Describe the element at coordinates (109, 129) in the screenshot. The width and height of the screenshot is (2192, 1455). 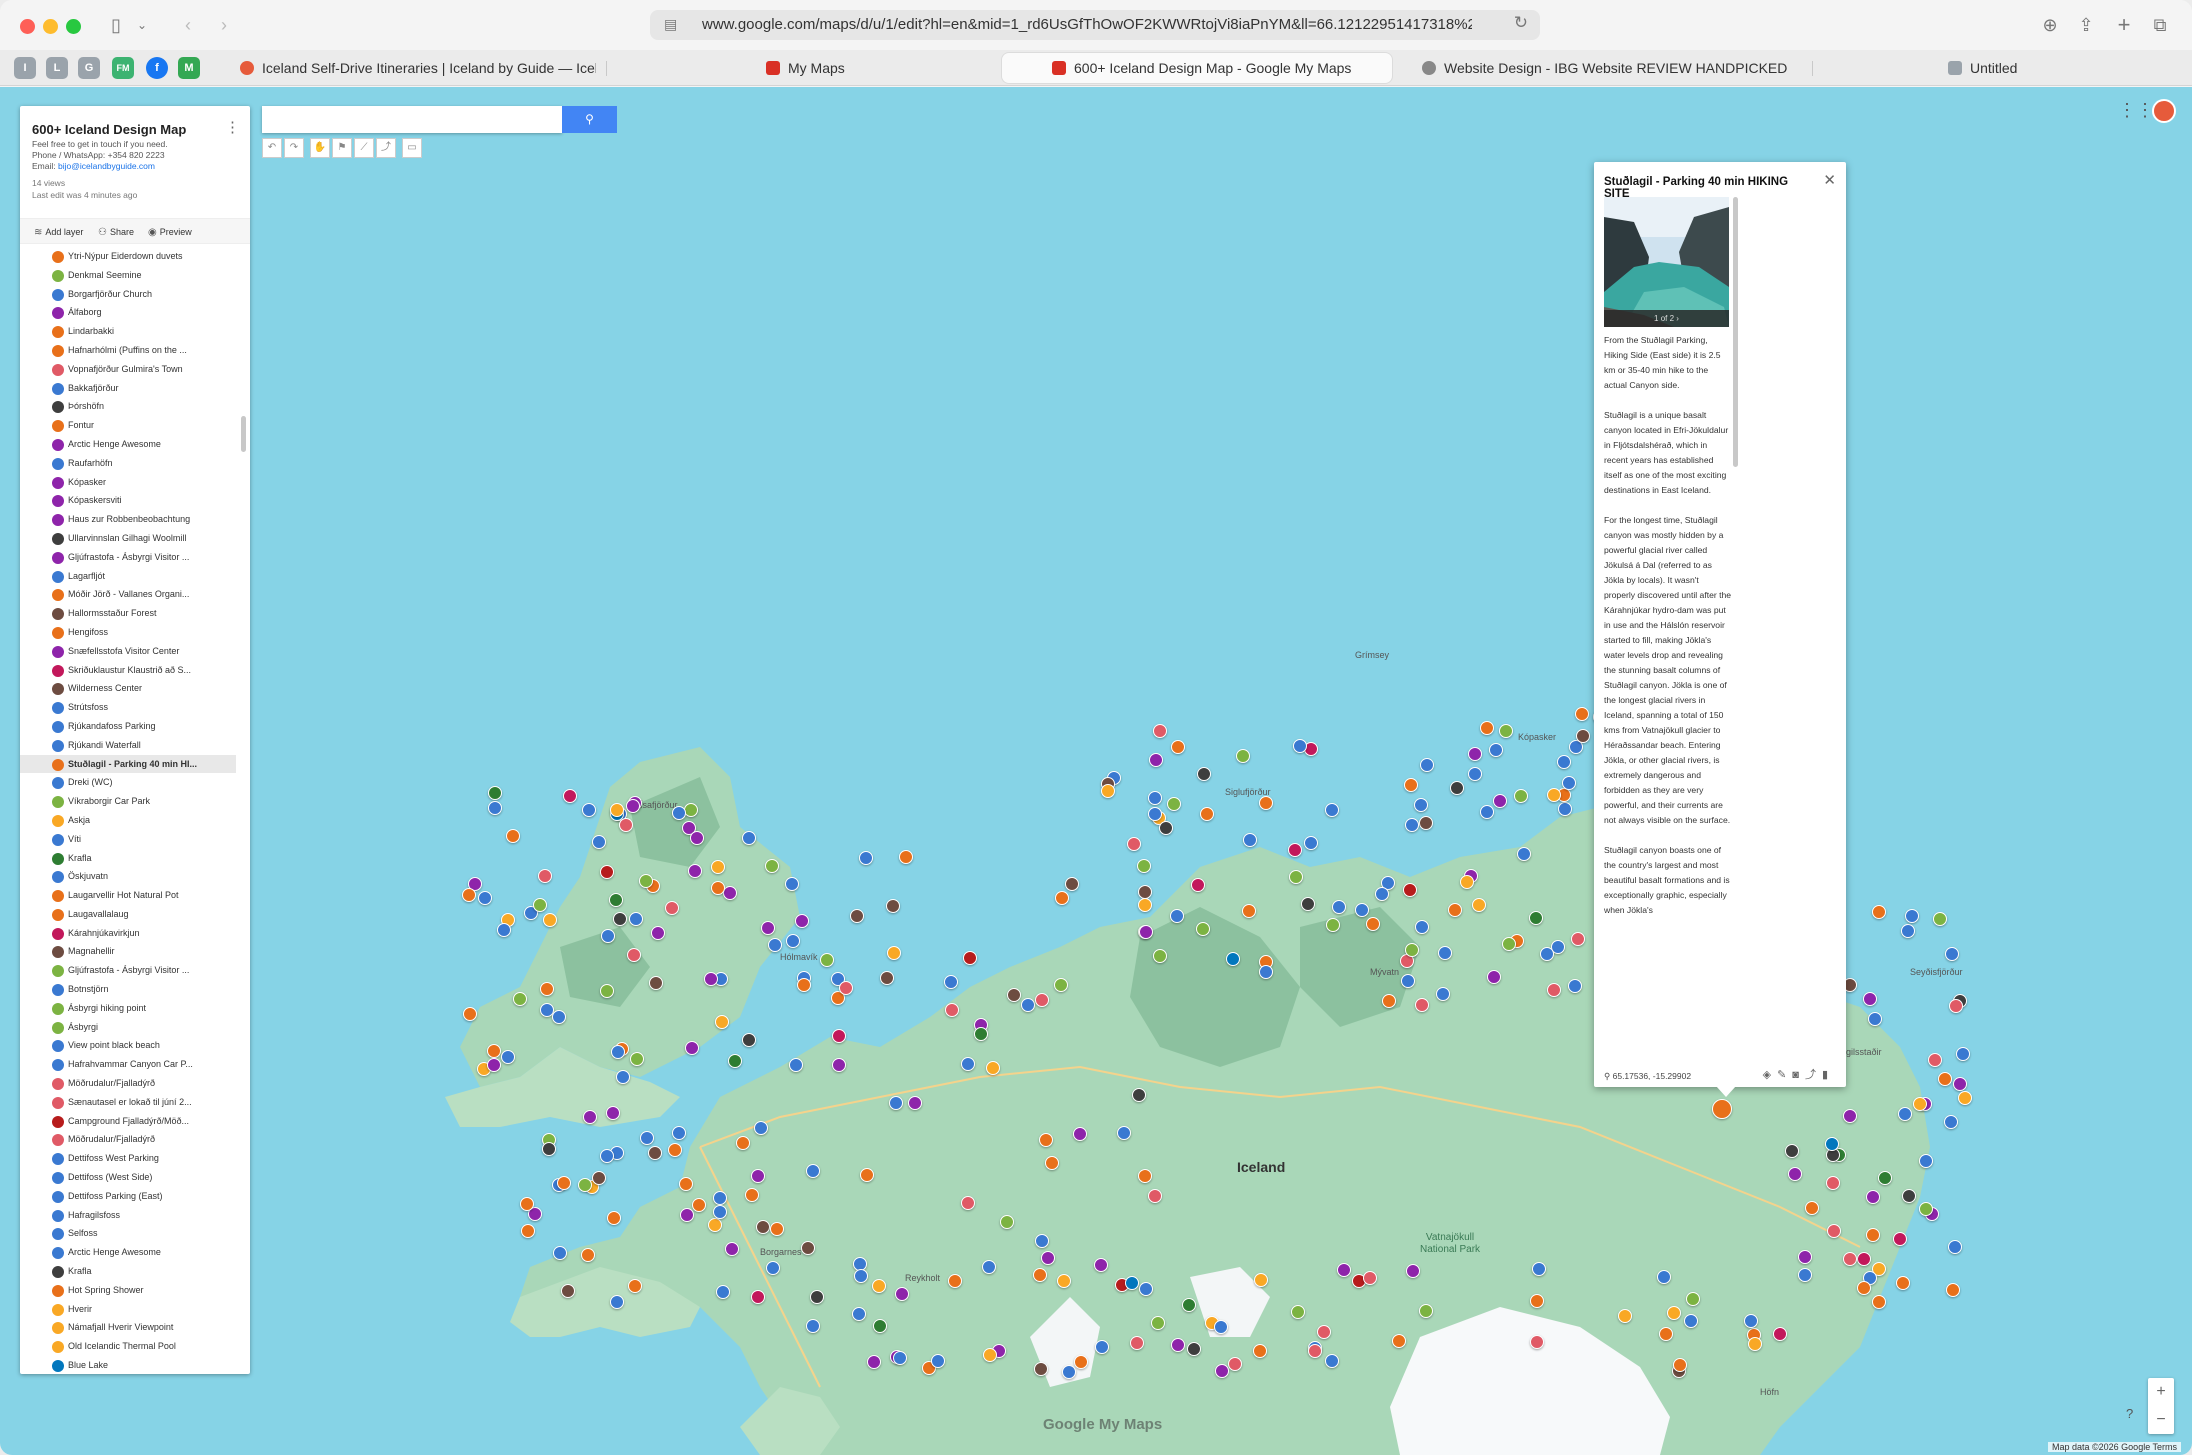
I see `map-title: 600+ Iceland Design Map` at that location.